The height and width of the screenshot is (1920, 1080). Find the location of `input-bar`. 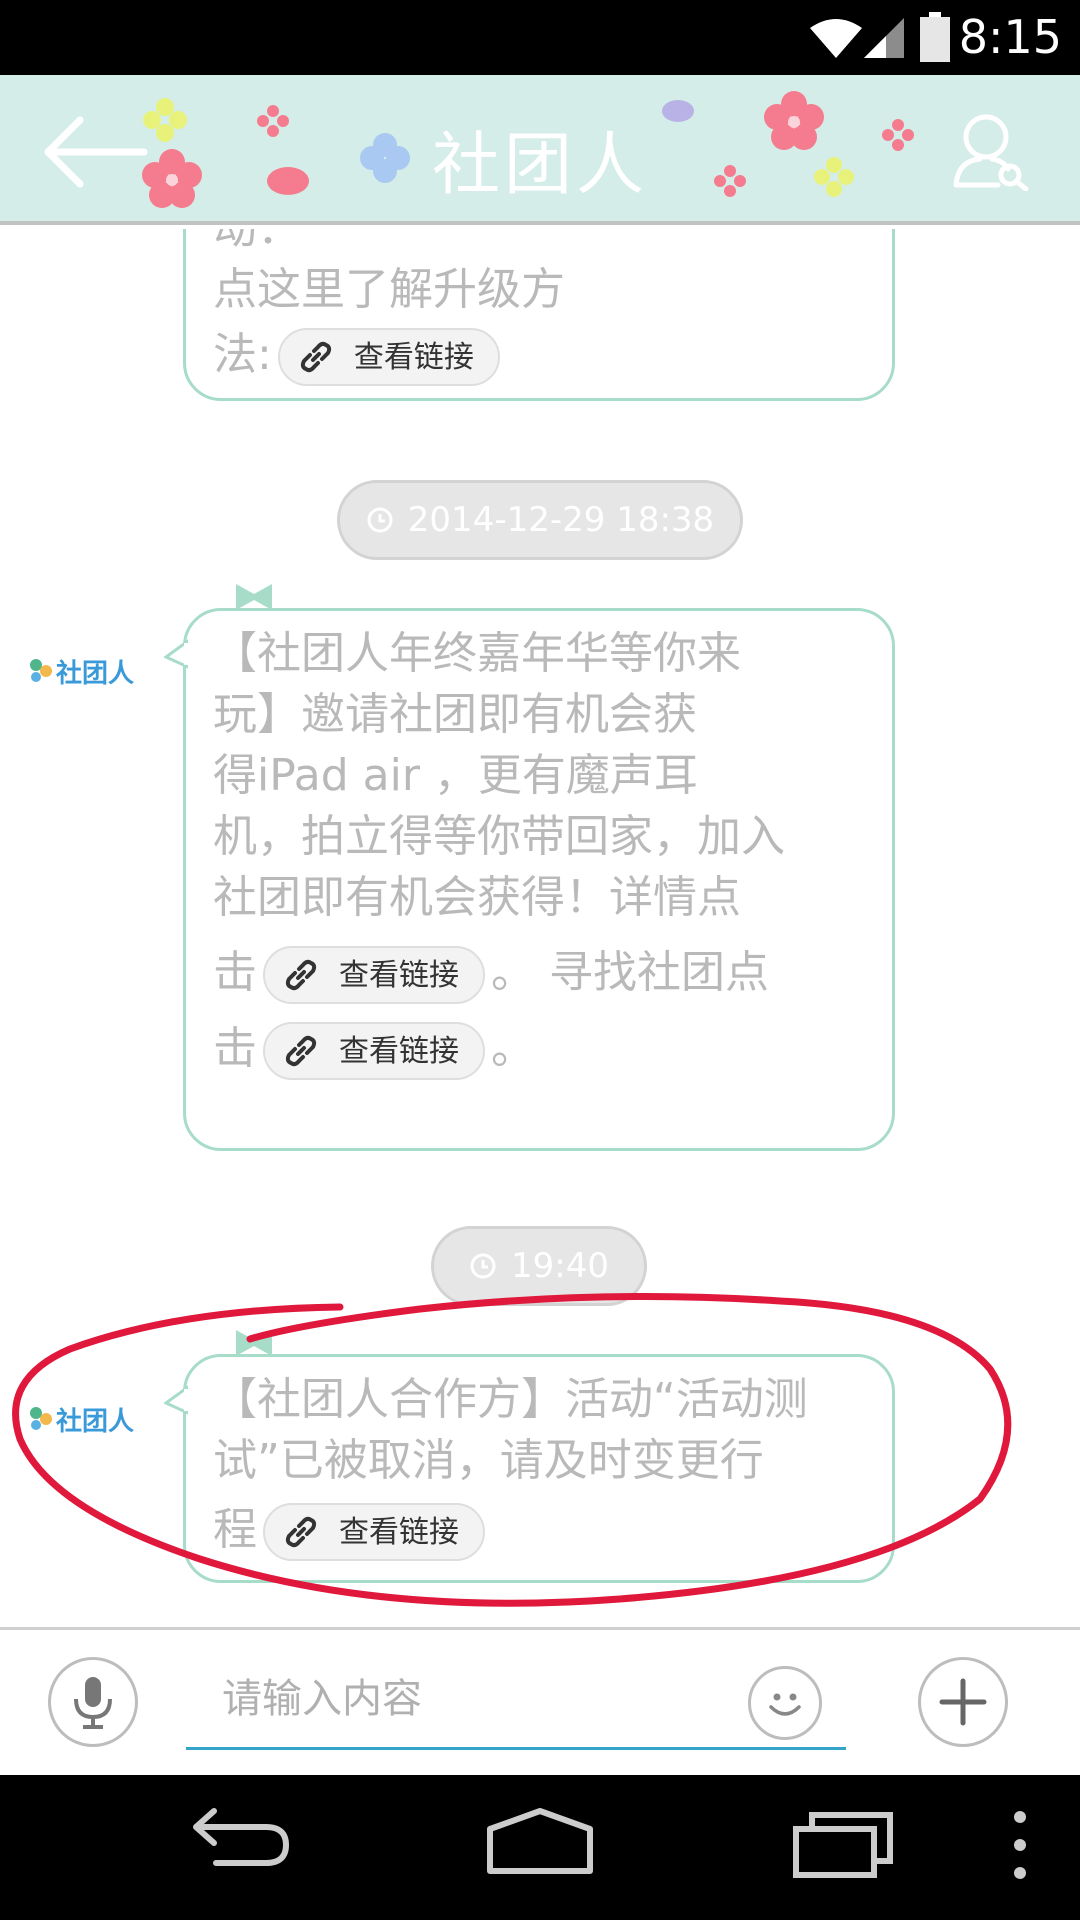

input-bar is located at coordinates (540, 1701).